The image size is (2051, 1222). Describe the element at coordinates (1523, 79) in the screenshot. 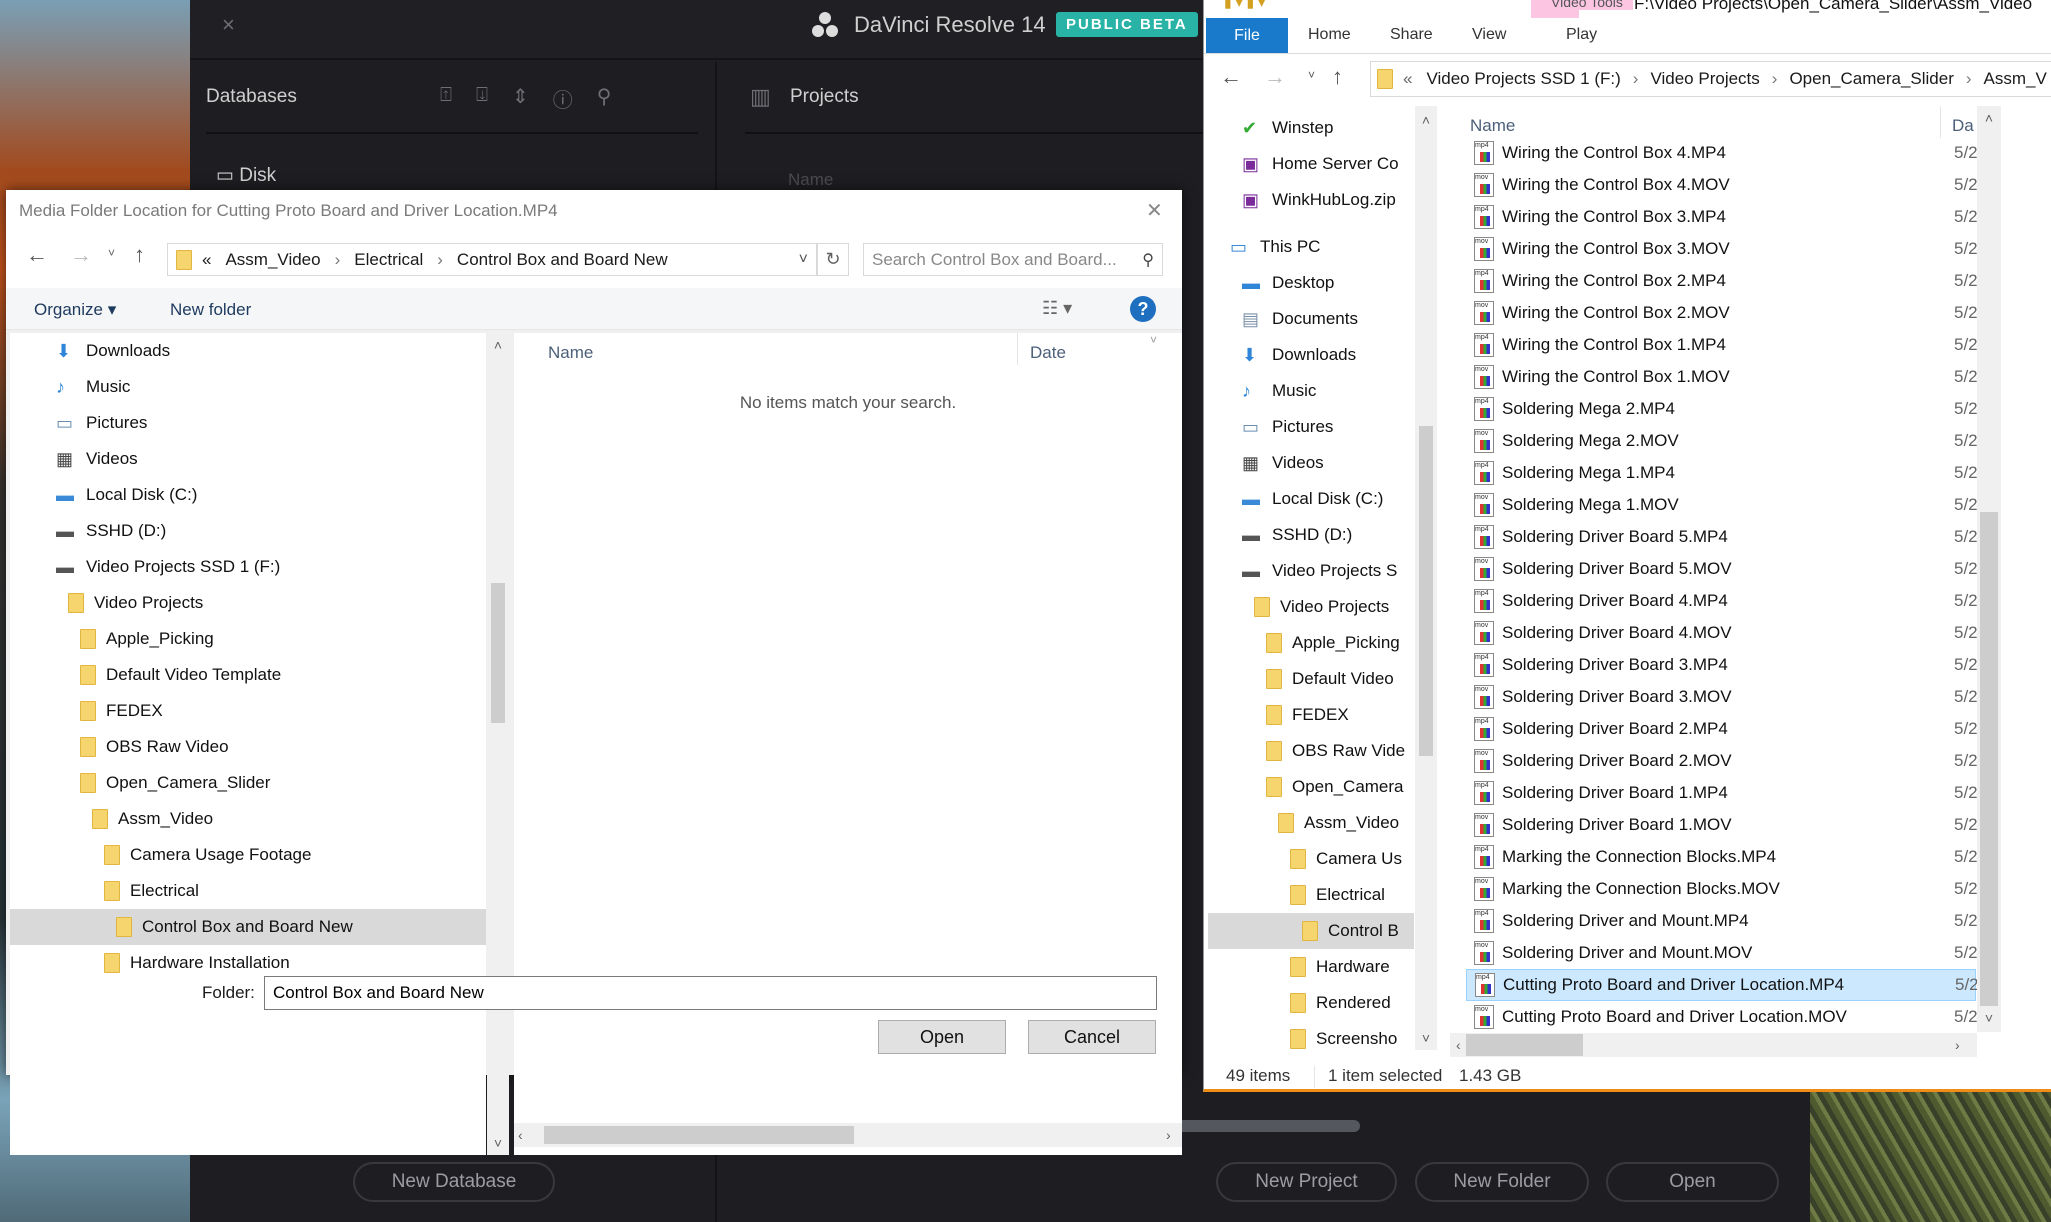

I see `breadcrumb-drive: Video Projects SSD 1 (F:)` at that location.